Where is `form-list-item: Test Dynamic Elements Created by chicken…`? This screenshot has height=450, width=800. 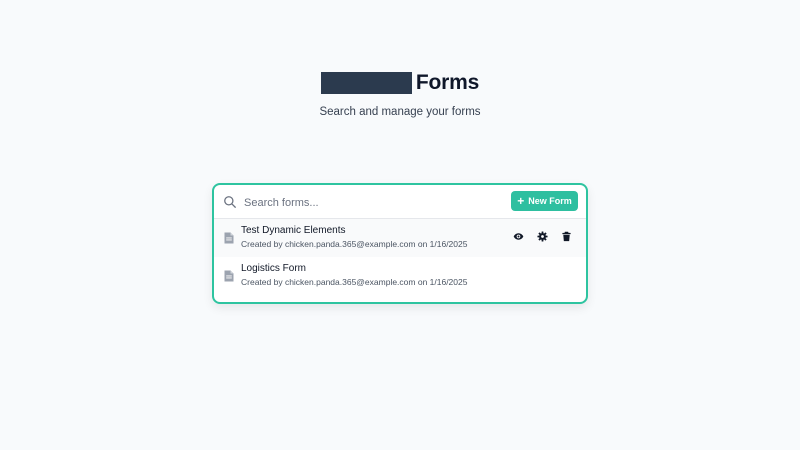 form-list-item: Test Dynamic Elements Created by chicken… is located at coordinates (400, 238).